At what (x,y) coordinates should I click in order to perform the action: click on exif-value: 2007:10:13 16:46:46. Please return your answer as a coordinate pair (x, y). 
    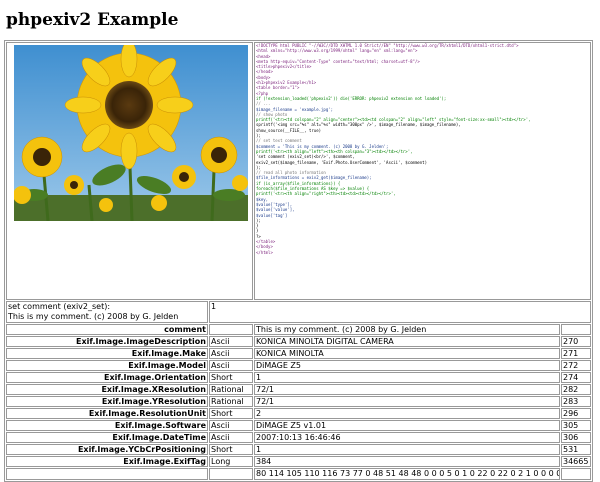
    Looking at the image, I should click on (407, 437).